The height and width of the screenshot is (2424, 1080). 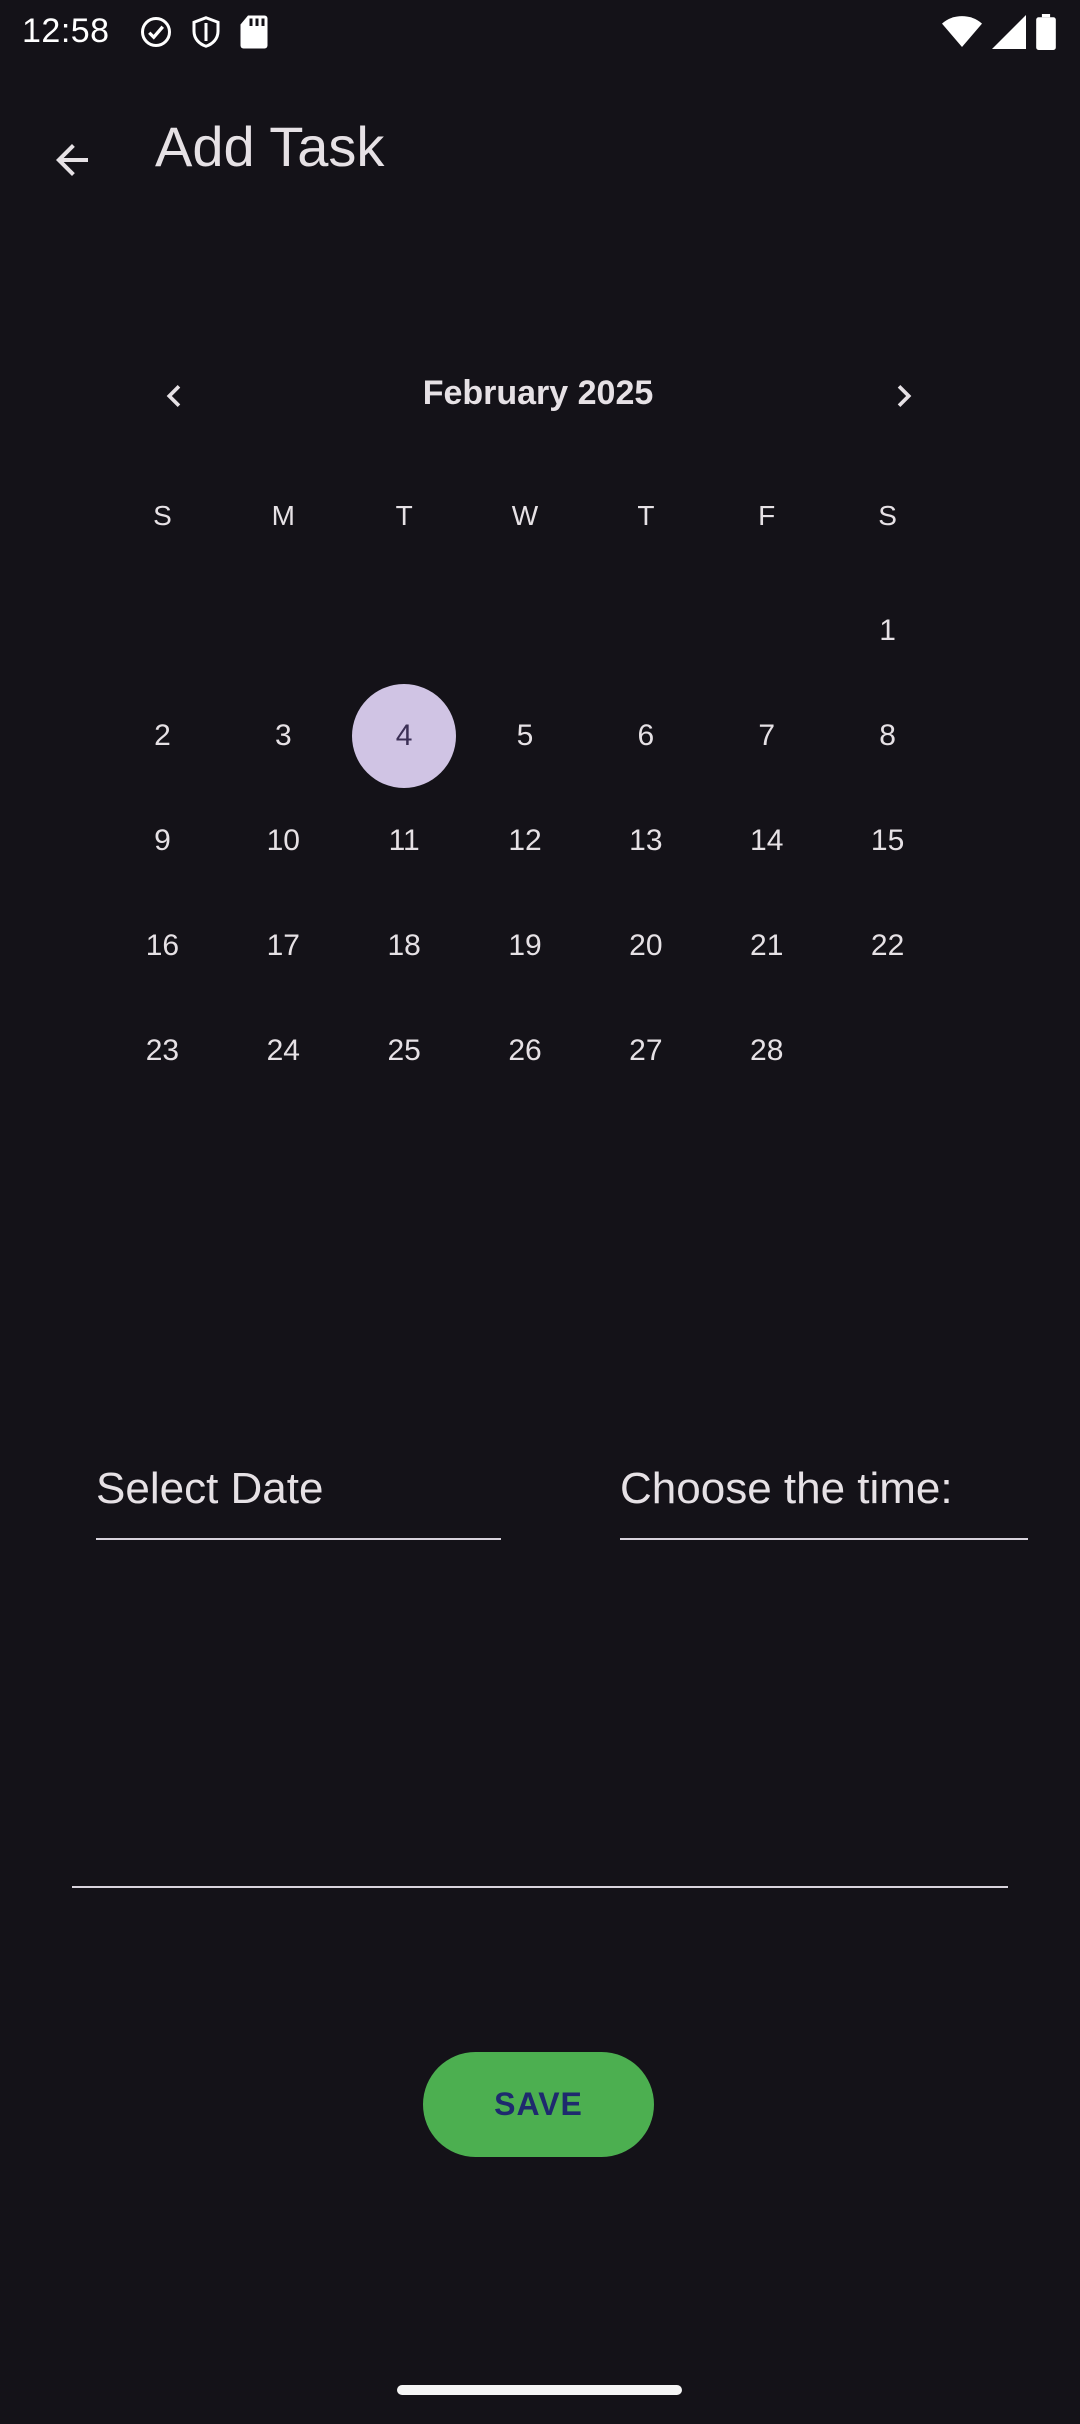 I want to click on calendar-day: 18, so click(x=404, y=945).